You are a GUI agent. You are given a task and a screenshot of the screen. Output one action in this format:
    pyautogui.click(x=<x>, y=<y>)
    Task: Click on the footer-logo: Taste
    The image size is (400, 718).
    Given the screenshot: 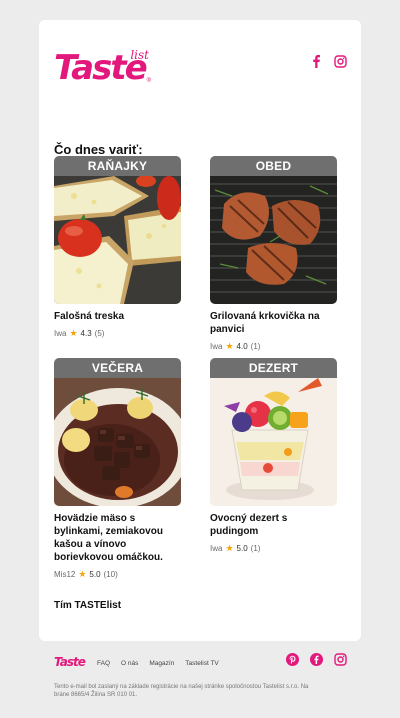 What is the action you would take?
    pyautogui.click(x=70, y=662)
    